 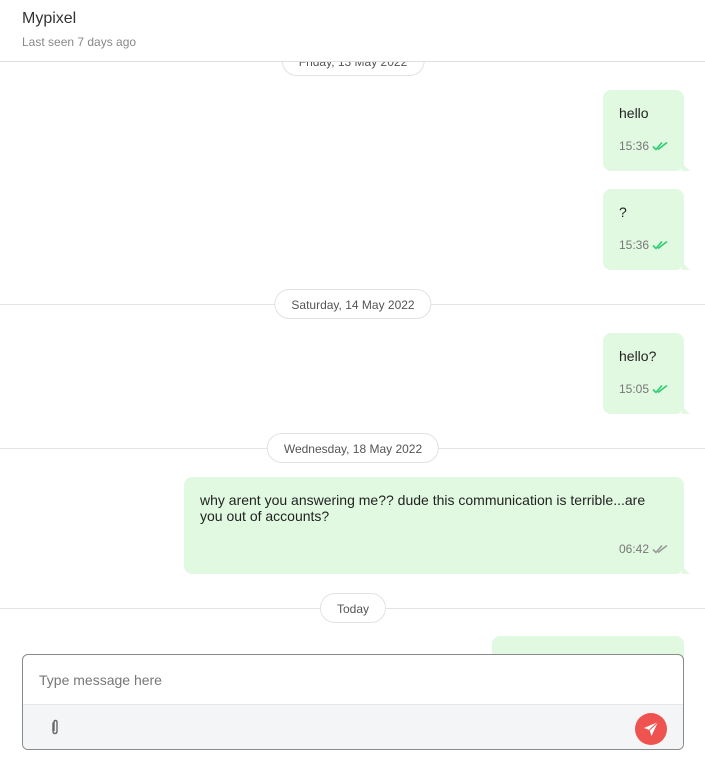 I want to click on message-composer, so click(x=353, y=702).